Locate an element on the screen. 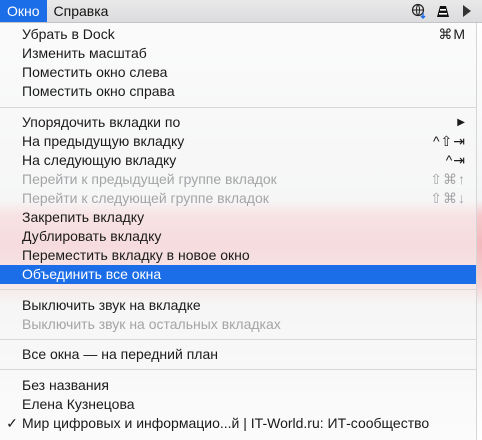  menu-item-mute-tab: Выключить звук на вкладке is located at coordinates (238, 305).